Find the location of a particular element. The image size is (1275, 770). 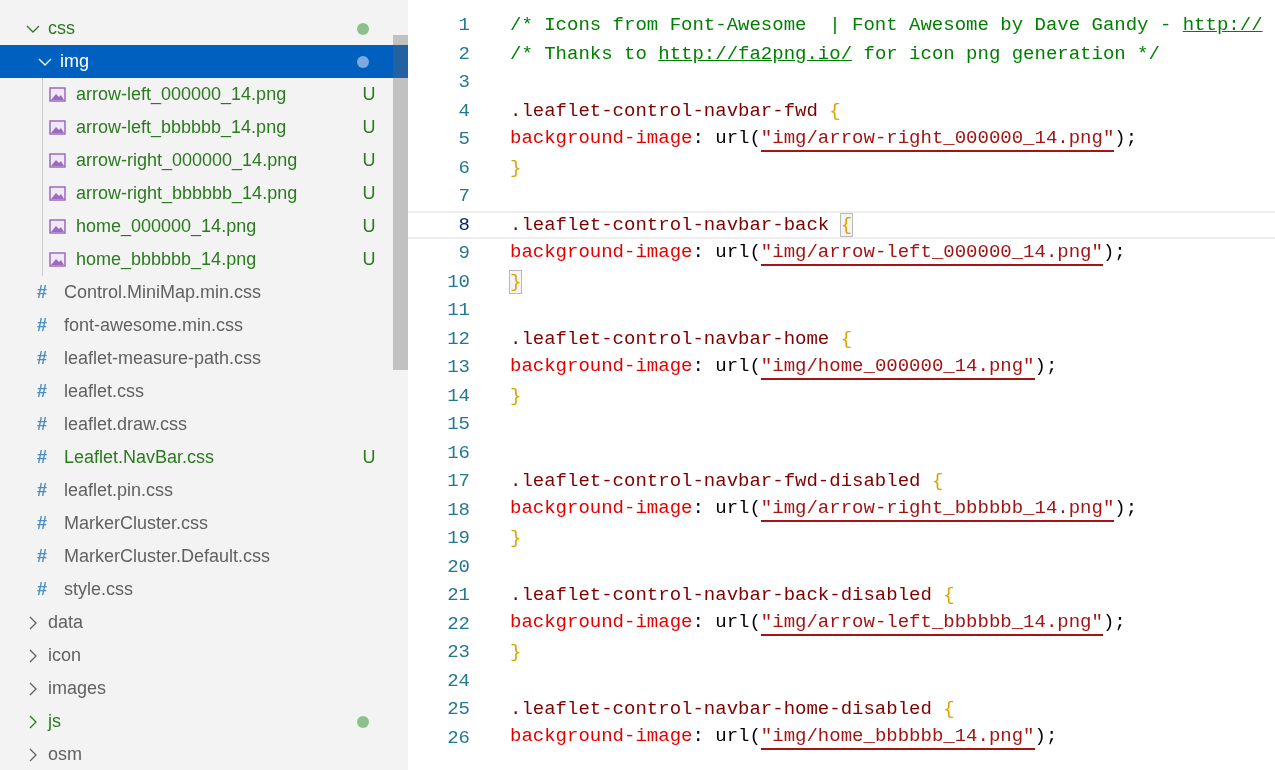

line-number: 19 is located at coordinates (458, 538).